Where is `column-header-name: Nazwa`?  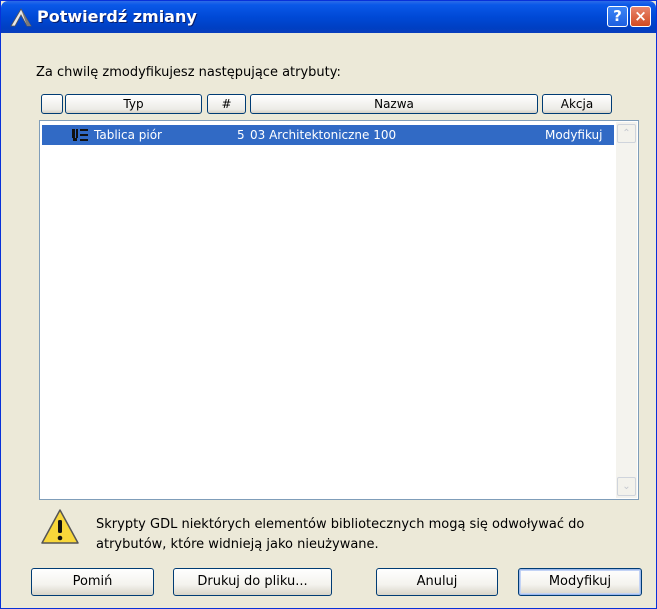 column-header-name: Nazwa is located at coordinates (394, 104).